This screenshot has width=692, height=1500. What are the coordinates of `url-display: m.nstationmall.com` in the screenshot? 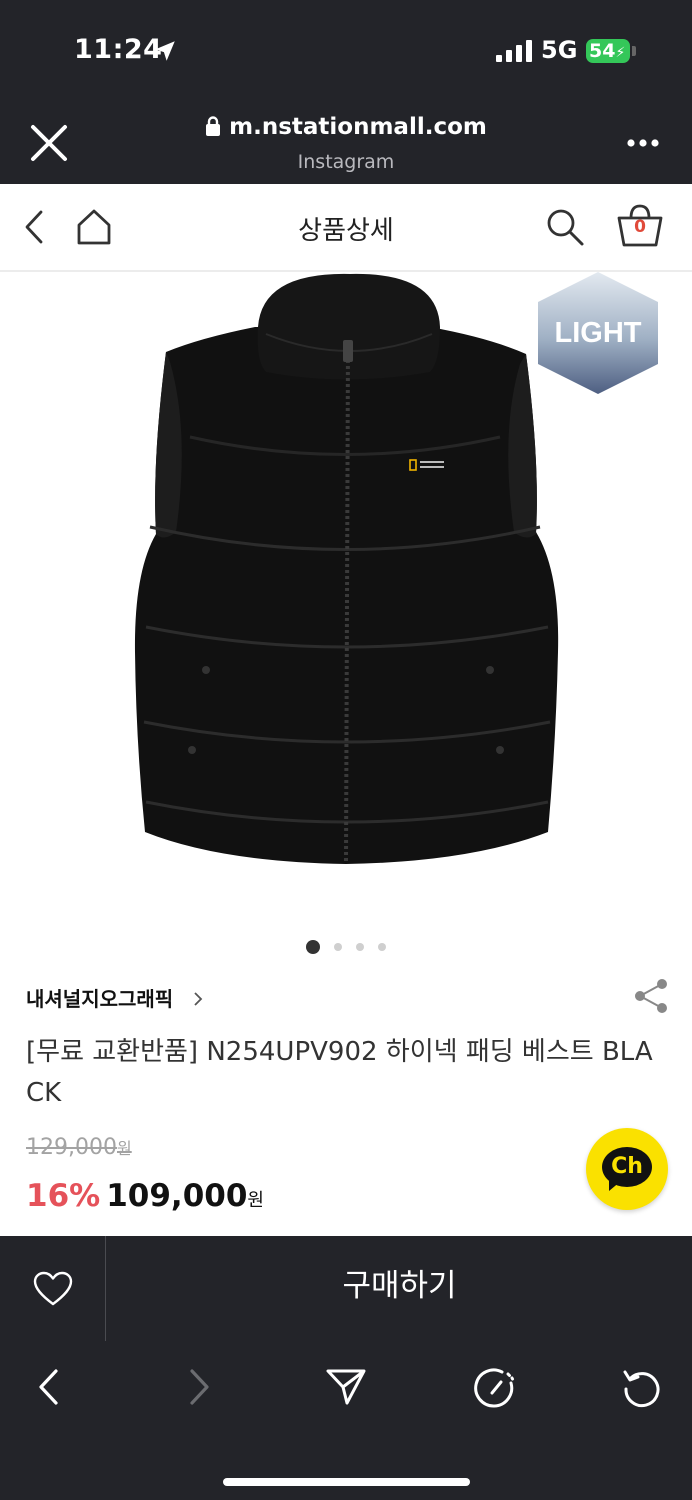 It's located at (346, 127).